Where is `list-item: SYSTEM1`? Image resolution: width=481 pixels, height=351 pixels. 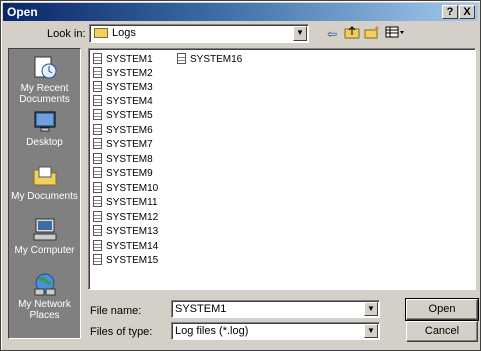 list-item: SYSTEM1 is located at coordinates (123, 60).